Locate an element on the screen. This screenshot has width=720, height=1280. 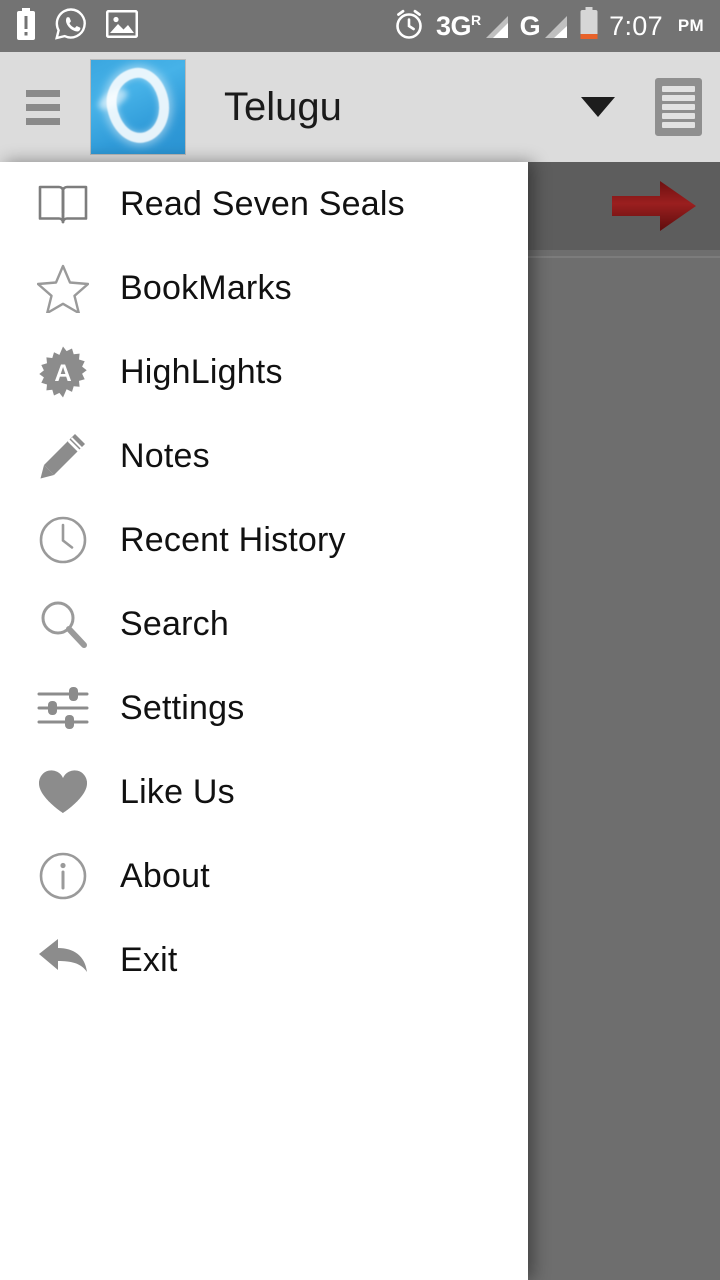
drawer-item-label: Read Seven Seals is located at coordinates (262, 203).